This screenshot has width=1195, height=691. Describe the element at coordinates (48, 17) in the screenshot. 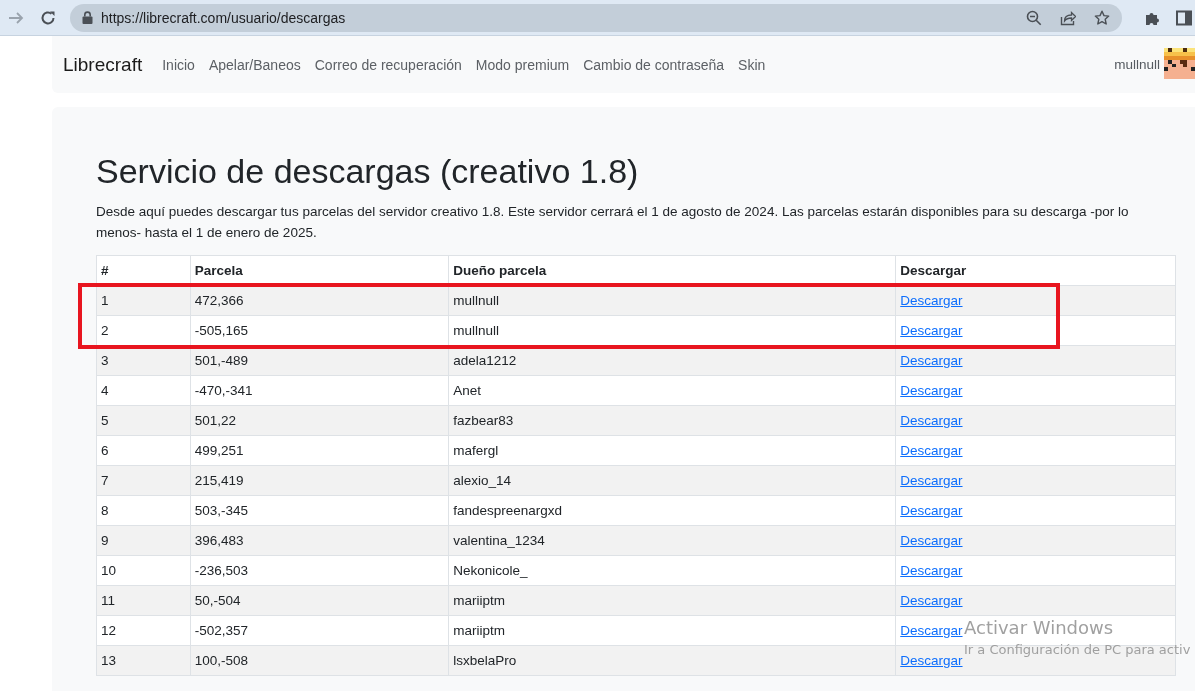

I see `reload-icon` at that location.